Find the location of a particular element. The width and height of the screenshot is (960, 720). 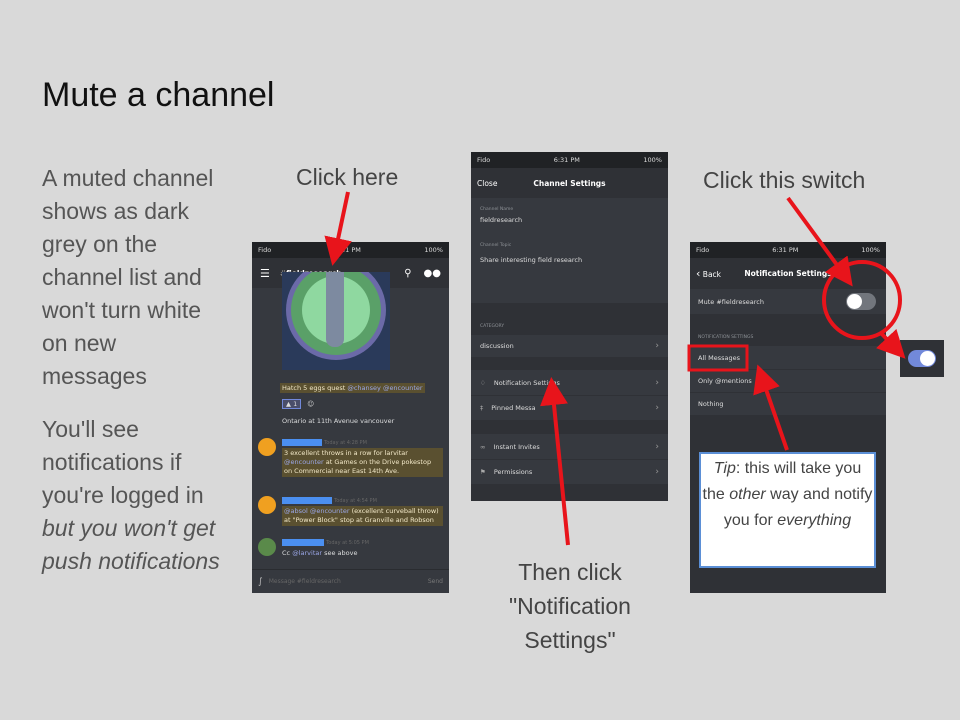

toggle-on-illustration is located at coordinates (922, 358).